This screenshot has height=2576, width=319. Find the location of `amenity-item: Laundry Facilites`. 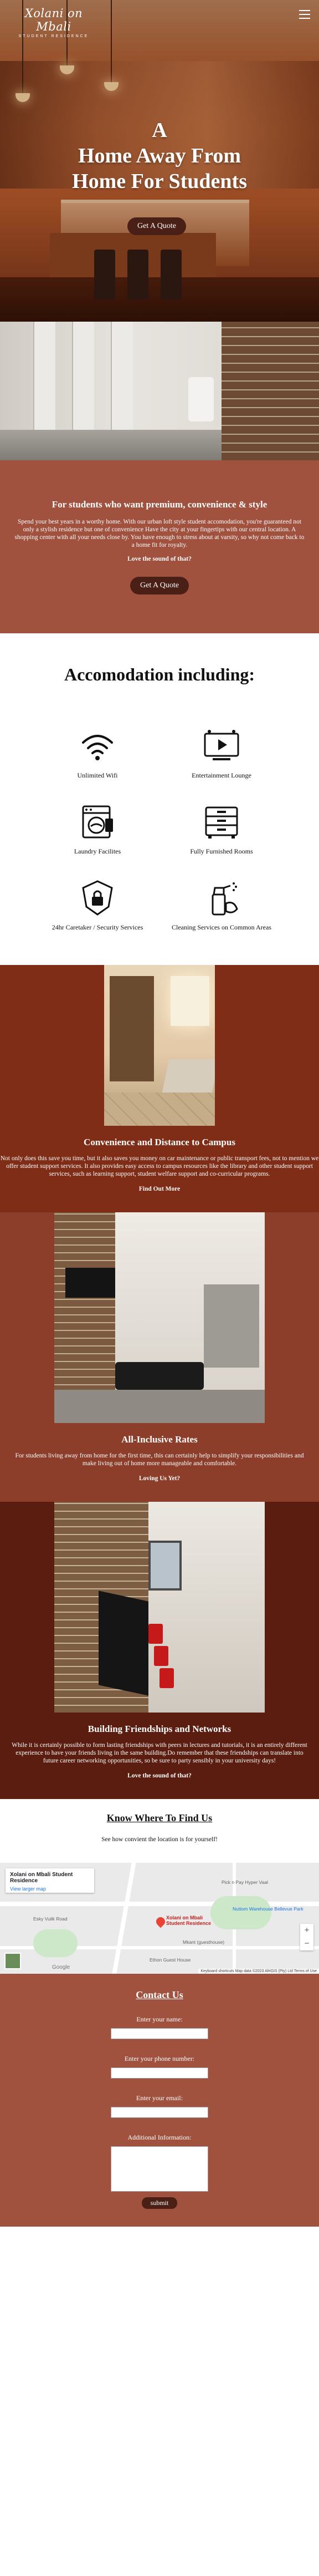

amenity-item: Laundry Facilites is located at coordinates (97, 829).